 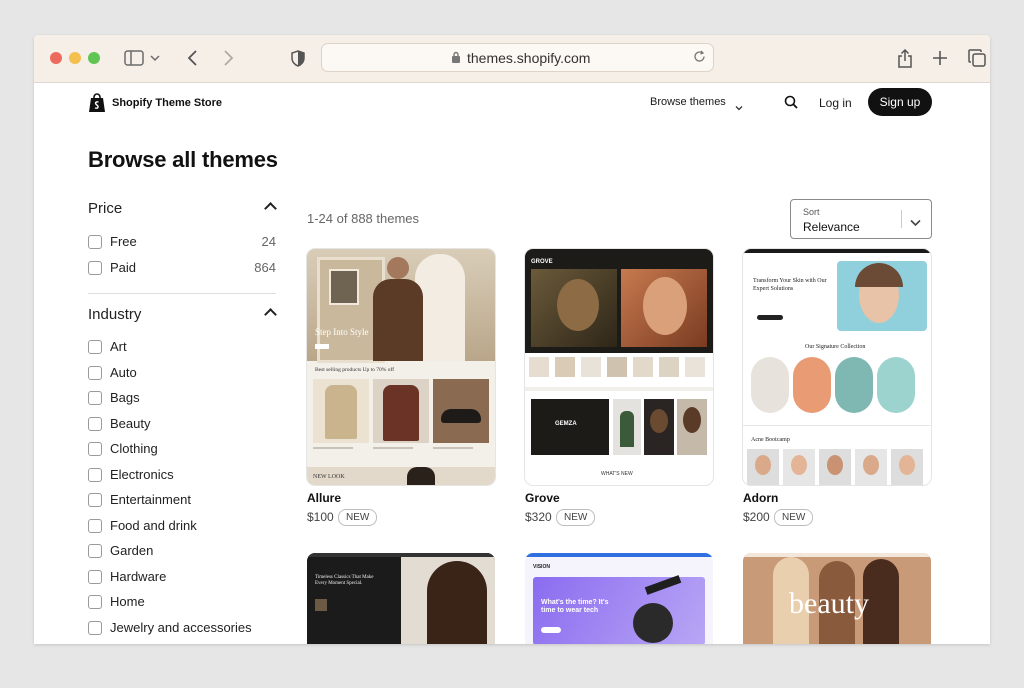 I want to click on minimize-window-button, so click(x=75, y=58).